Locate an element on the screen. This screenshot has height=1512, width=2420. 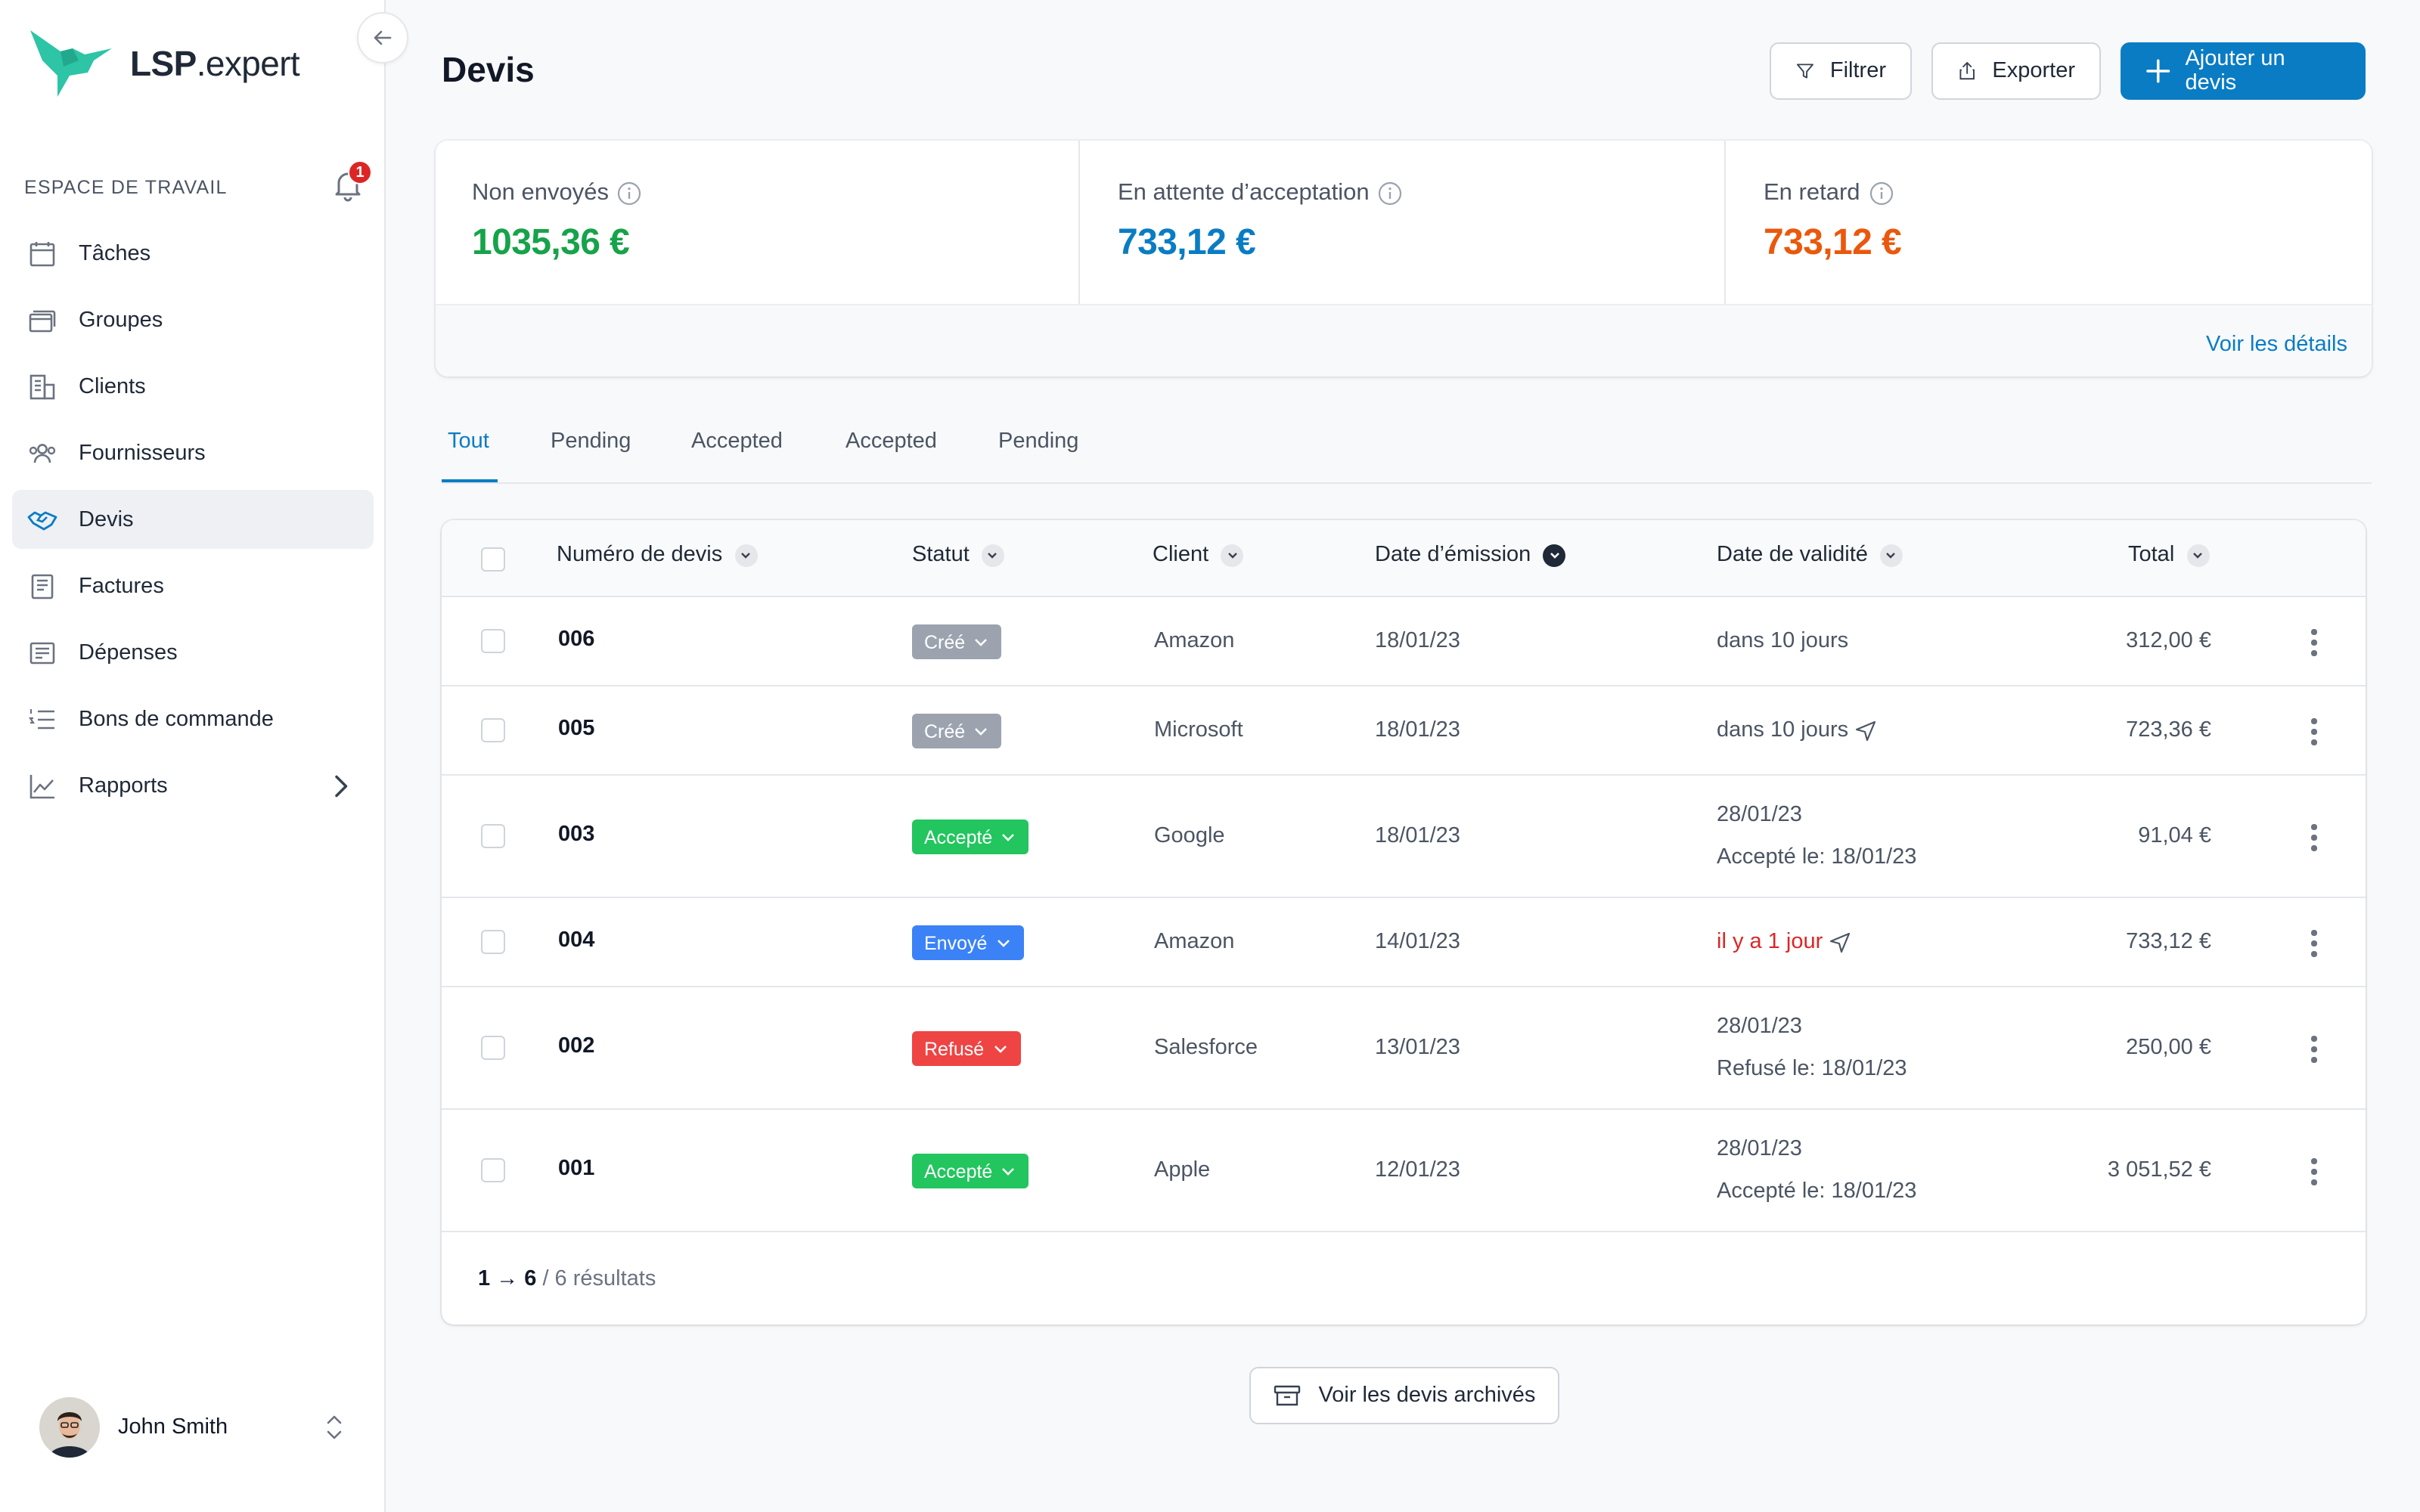
tab-pending-2: Pending is located at coordinates (1038, 441).